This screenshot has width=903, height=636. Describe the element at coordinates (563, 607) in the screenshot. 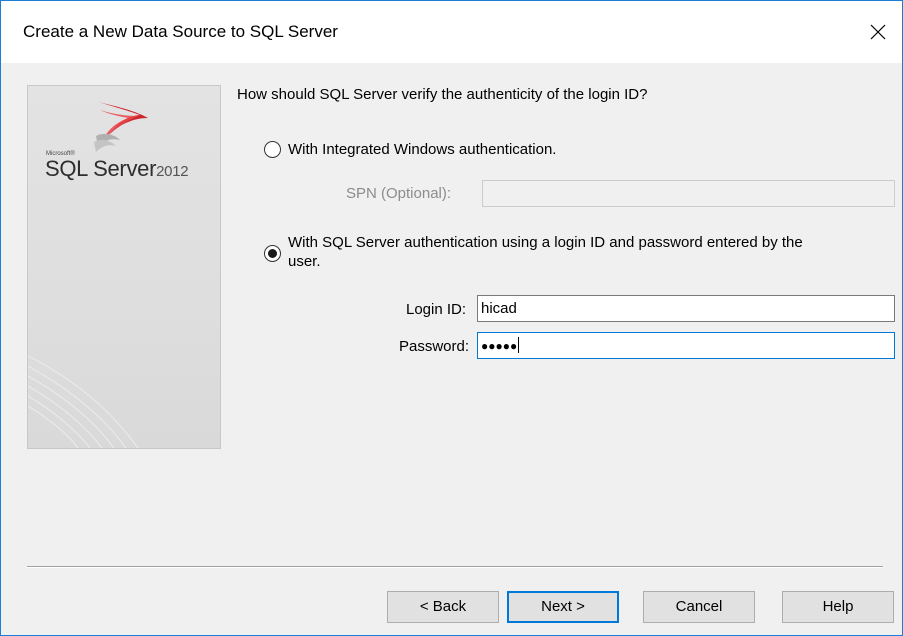

I see `next-button: Next >` at that location.